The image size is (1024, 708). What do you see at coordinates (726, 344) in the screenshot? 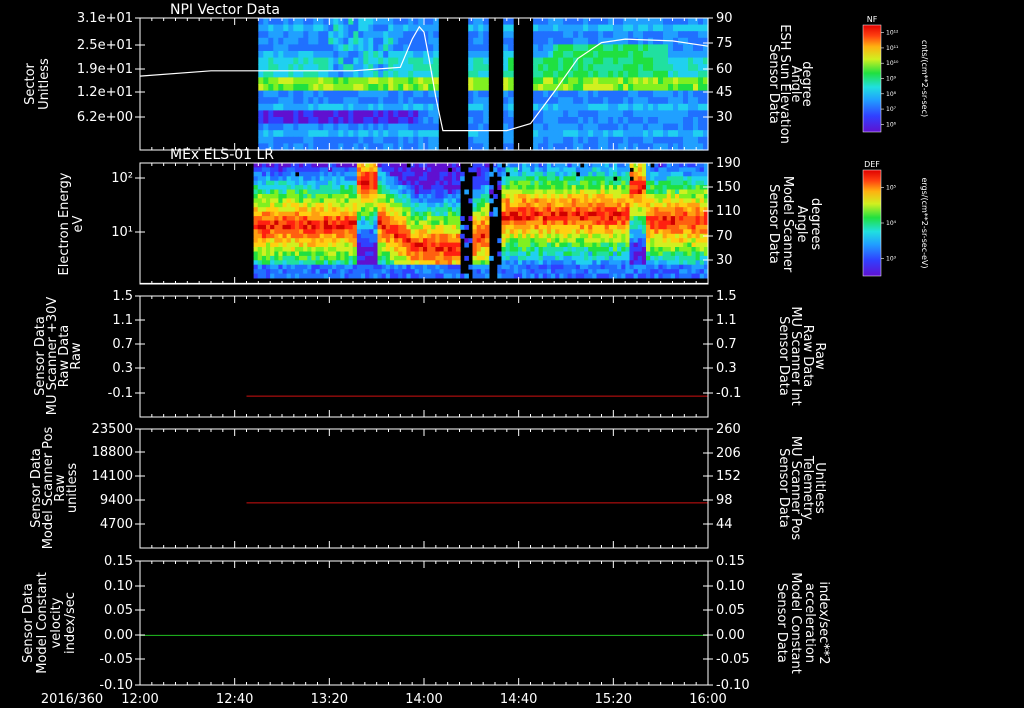
I see `y-tick-label-right: 0.7` at bounding box center [726, 344].